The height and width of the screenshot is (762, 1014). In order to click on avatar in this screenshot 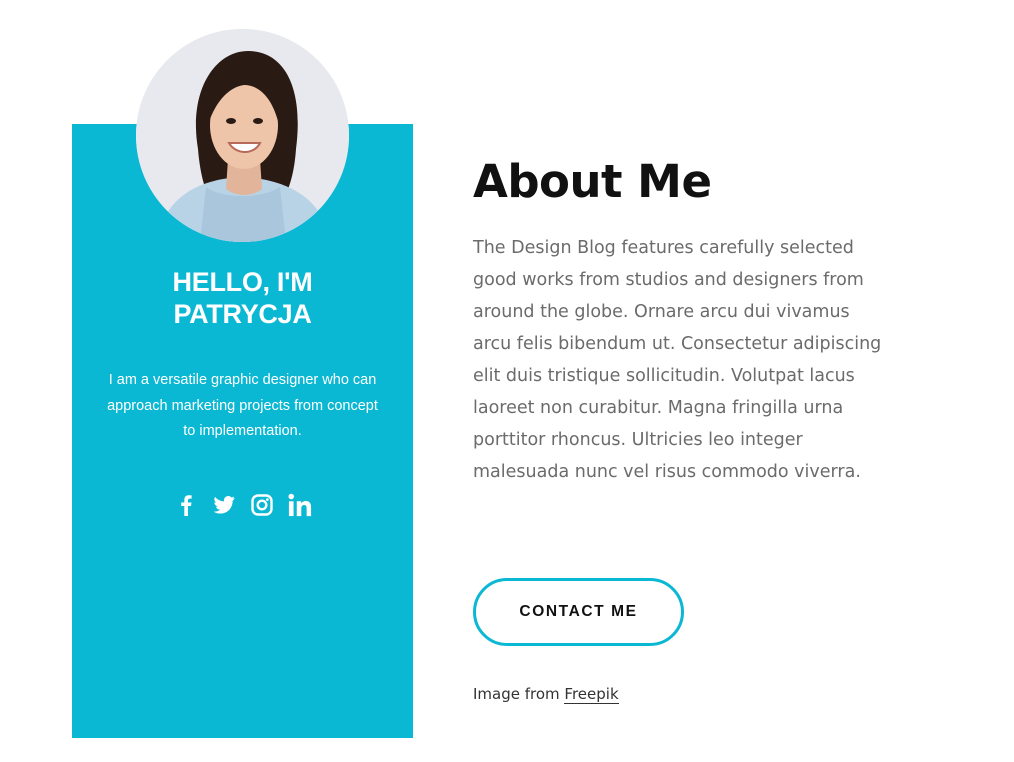, I will do `click(242, 135)`.